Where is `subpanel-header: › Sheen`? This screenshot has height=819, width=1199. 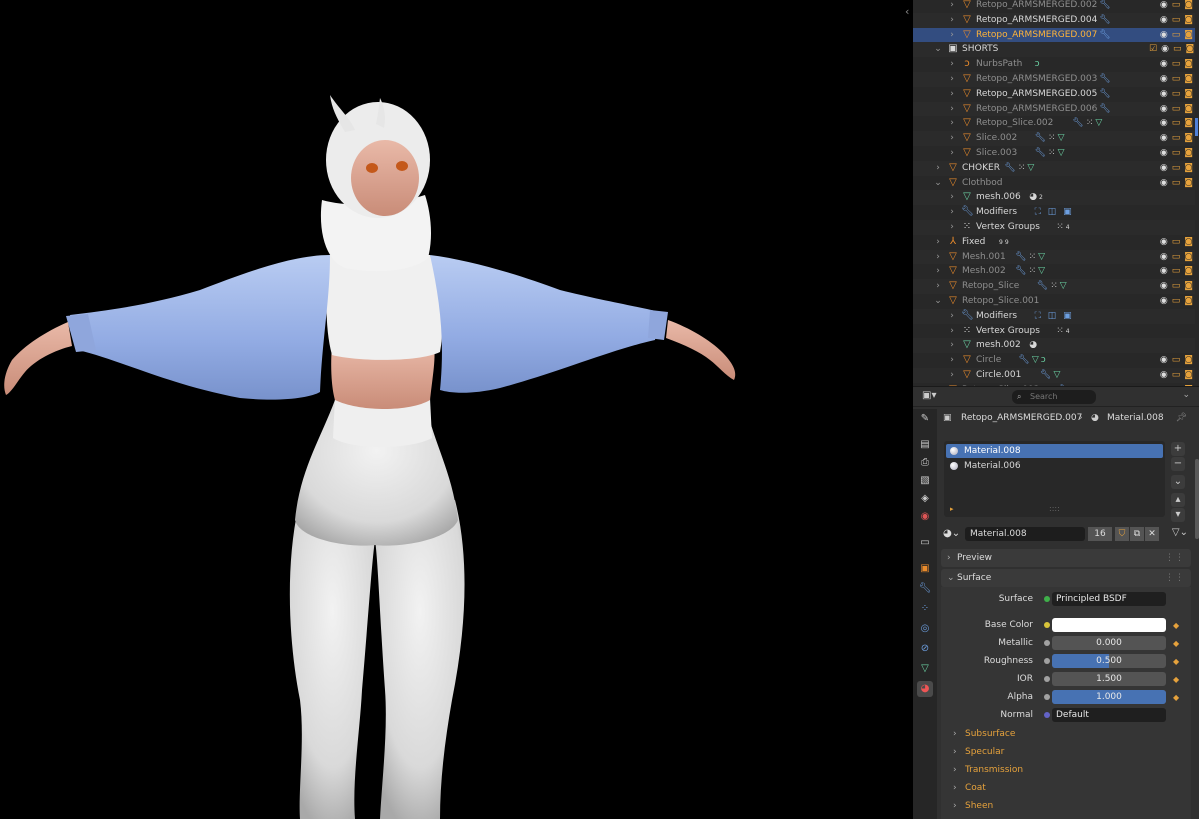
subpanel-header: › Sheen is located at coordinates (1068, 806).